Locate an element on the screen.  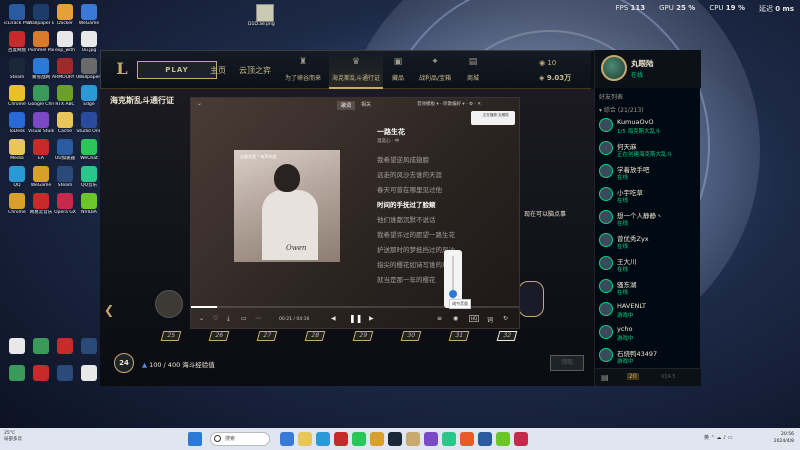
lyric-line: 远走的风沙去谁的天涯 is located at coordinates (409, 174).